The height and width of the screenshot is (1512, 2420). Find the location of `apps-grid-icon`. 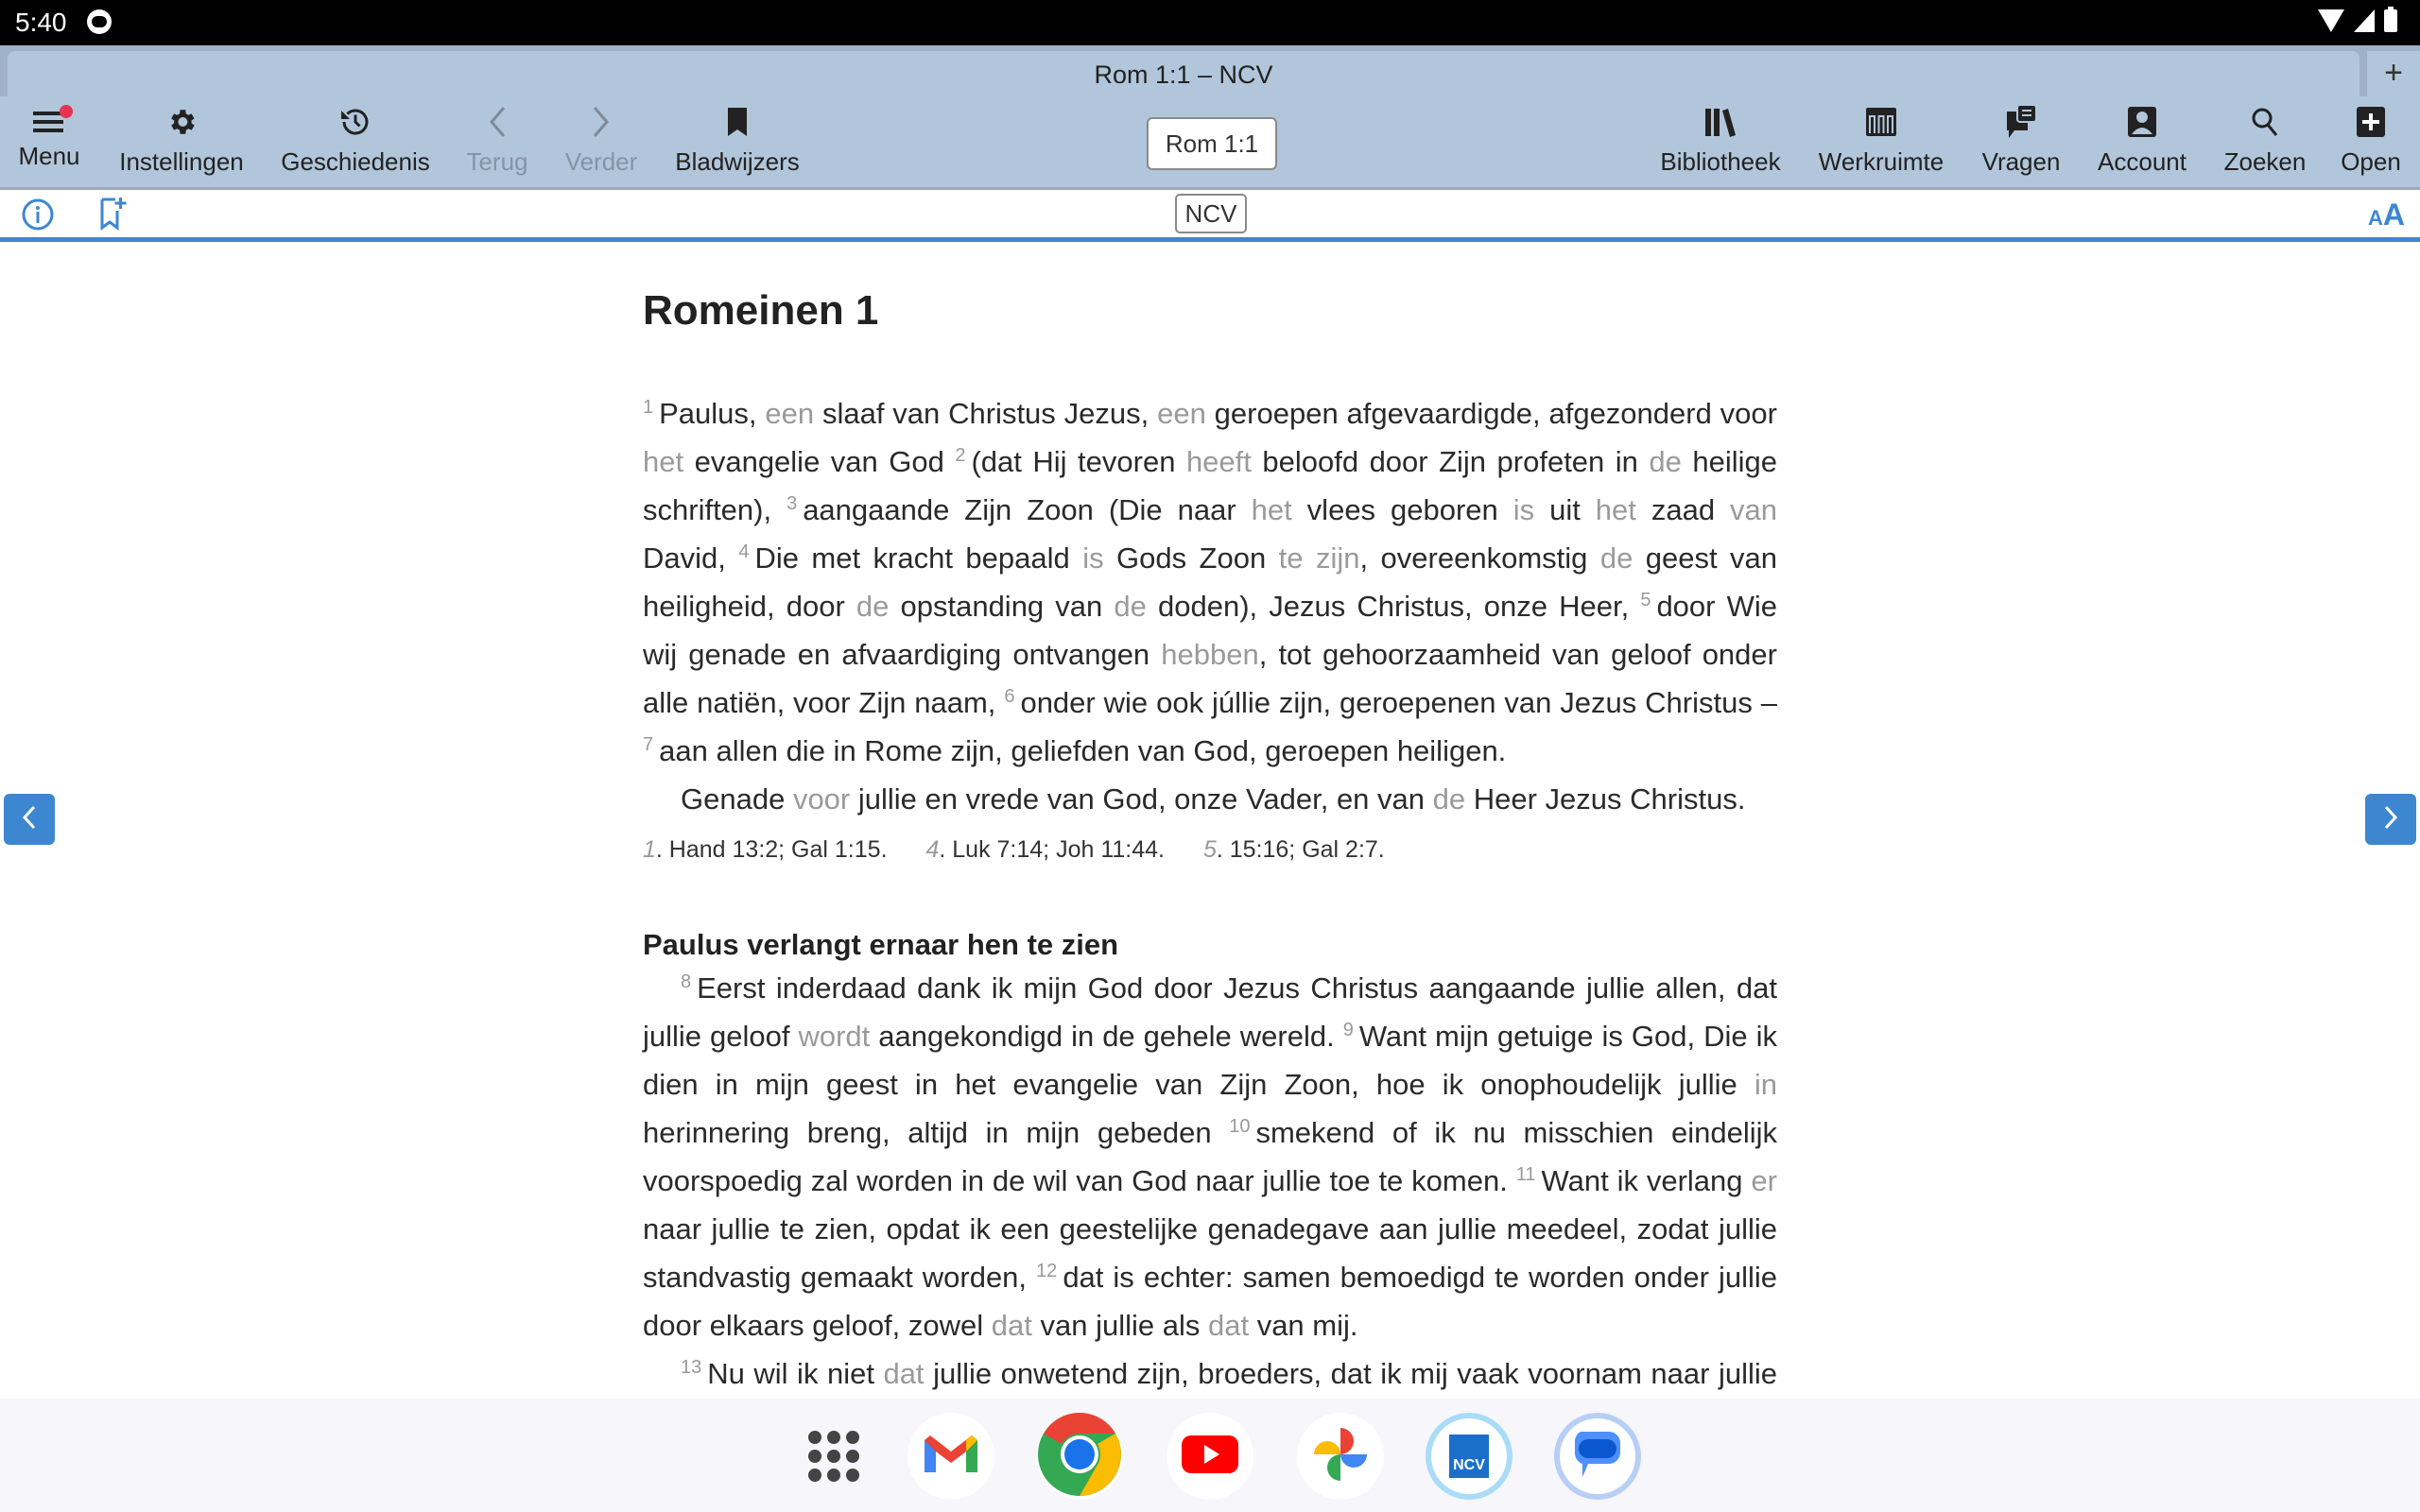

apps-grid-icon is located at coordinates (833, 1456).